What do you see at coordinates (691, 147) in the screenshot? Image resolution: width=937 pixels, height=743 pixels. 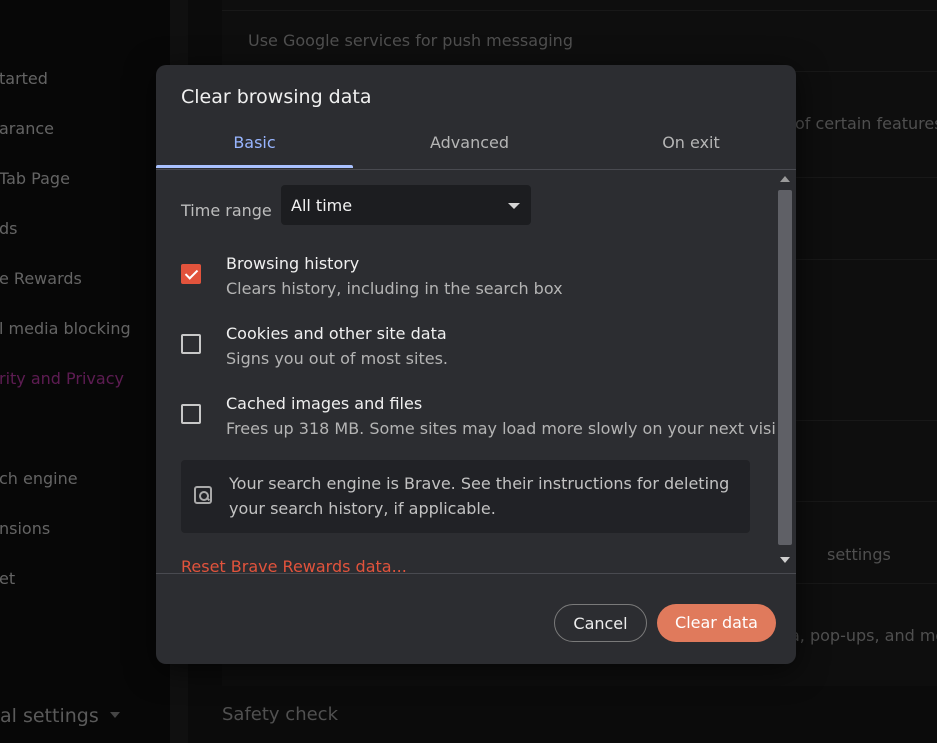 I see `tab-on-exit: On exit` at bounding box center [691, 147].